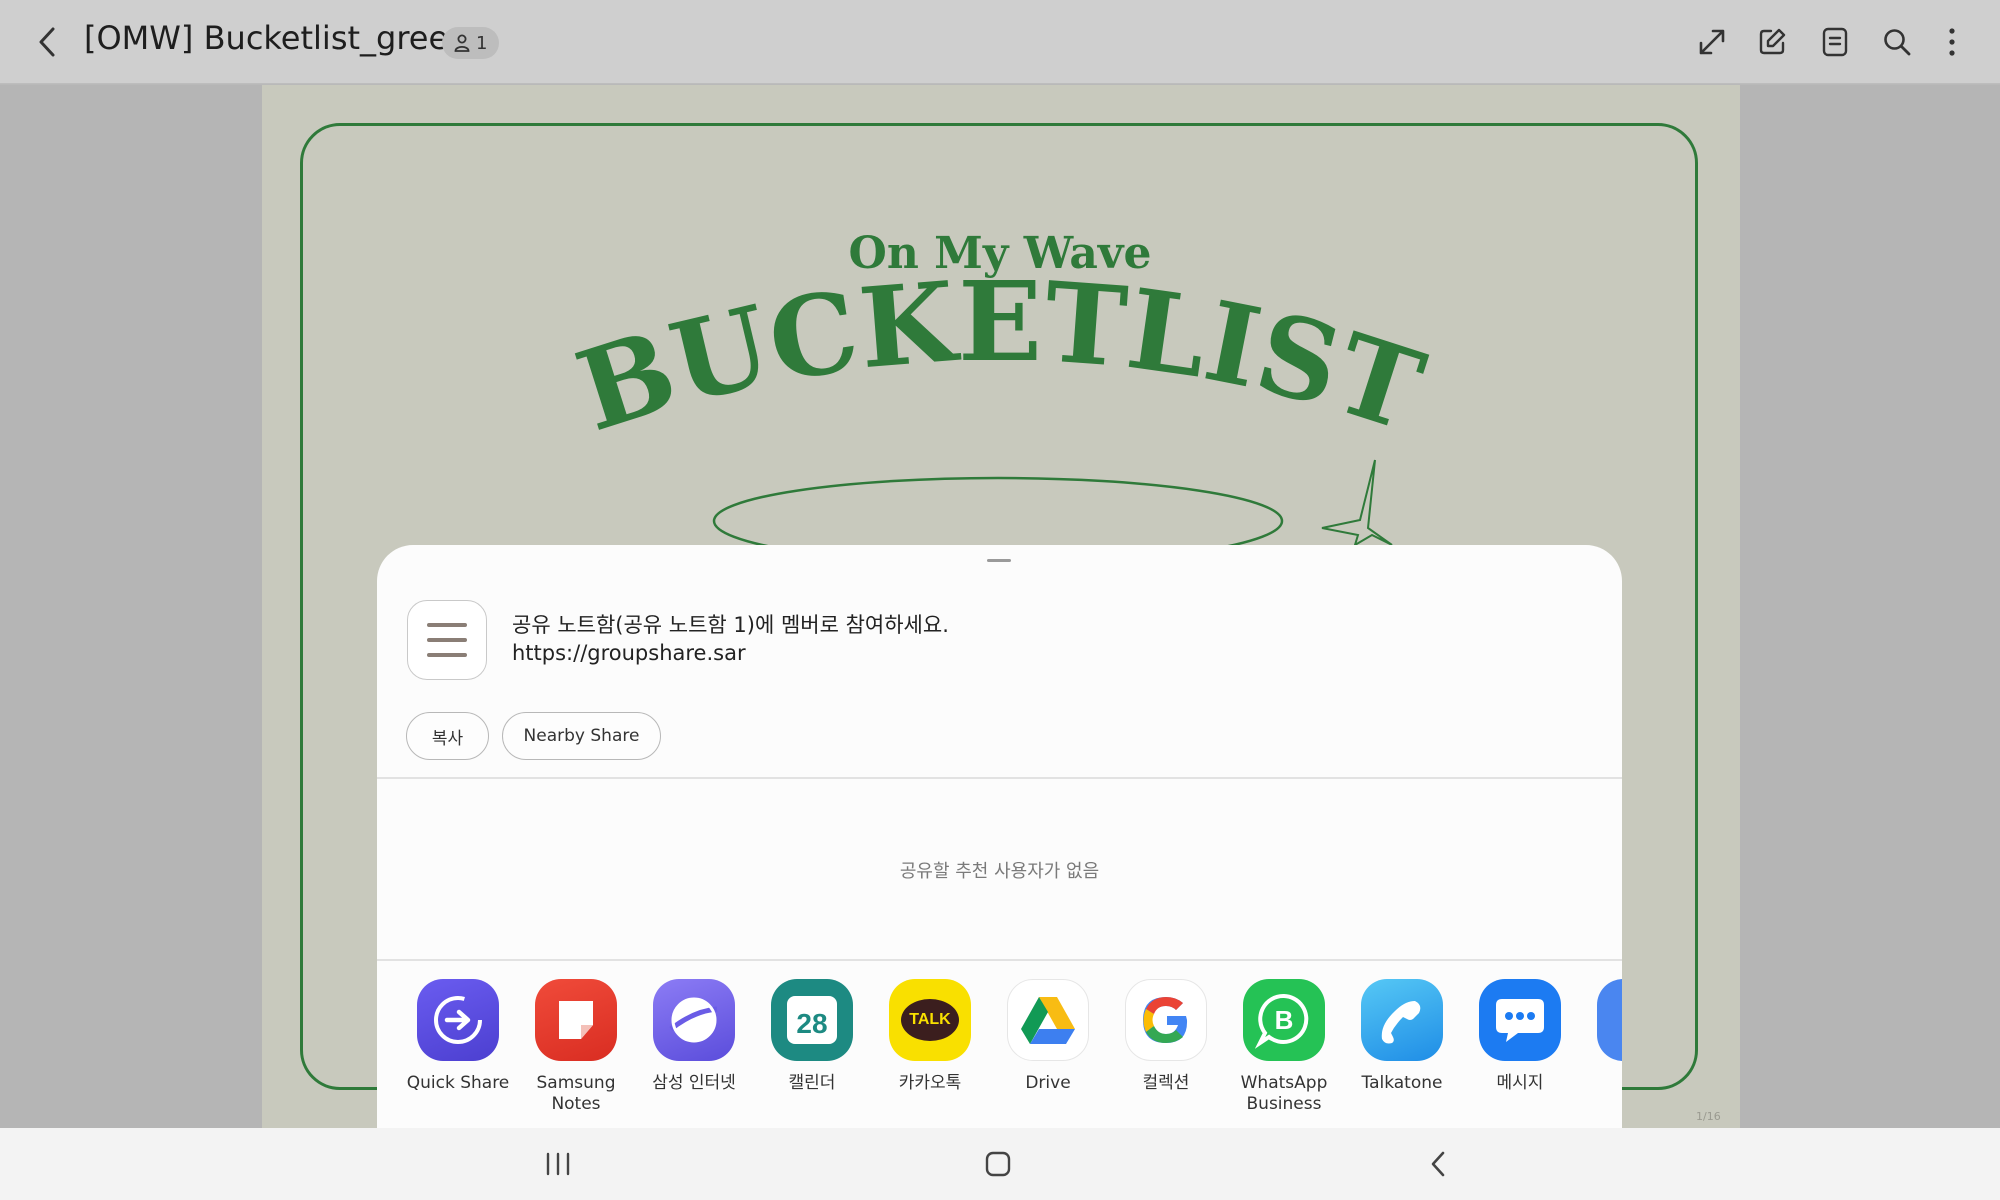  I want to click on page-headline: BUCKETLIST, so click(1000, 356).